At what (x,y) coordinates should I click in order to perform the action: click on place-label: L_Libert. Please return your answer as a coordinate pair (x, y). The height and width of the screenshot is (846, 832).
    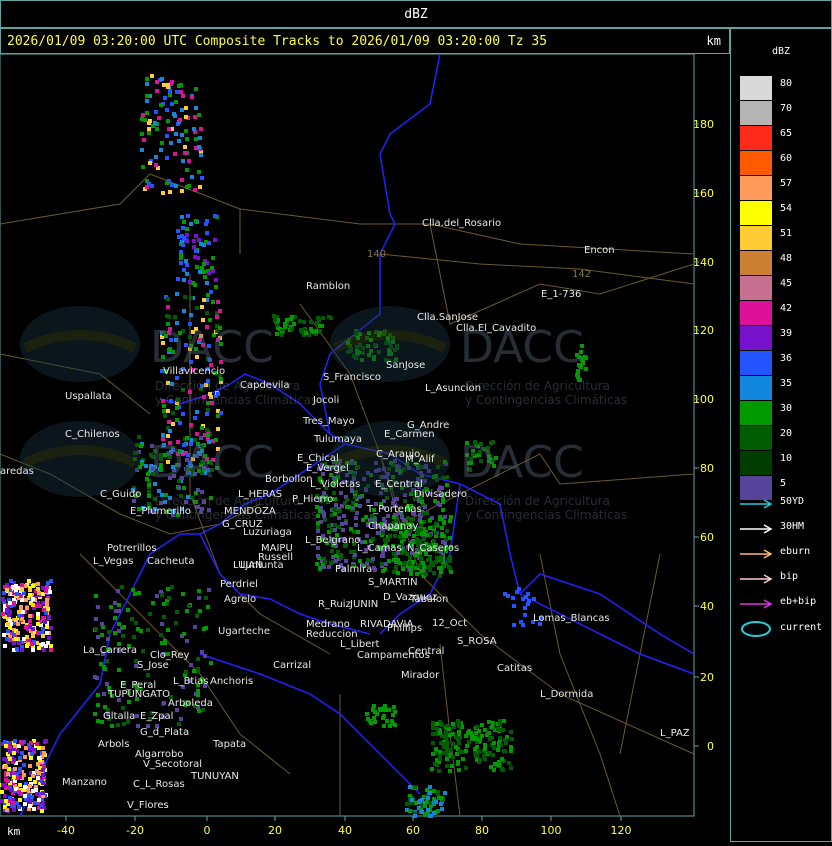
    Looking at the image, I should click on (360, 644).